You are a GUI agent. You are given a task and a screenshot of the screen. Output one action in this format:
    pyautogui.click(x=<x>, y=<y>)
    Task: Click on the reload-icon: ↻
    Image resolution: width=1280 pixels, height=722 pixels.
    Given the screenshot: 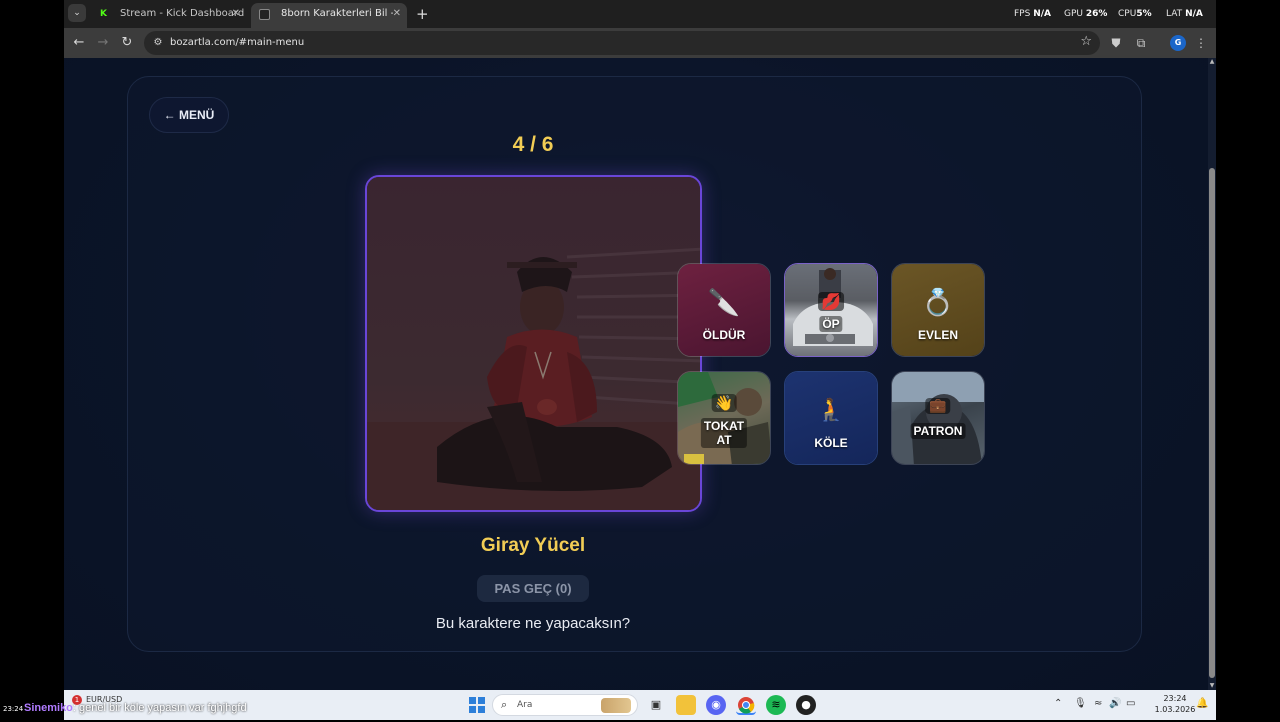 What is the action you would take?
    pyautogui.click(x=127, y=43)
    